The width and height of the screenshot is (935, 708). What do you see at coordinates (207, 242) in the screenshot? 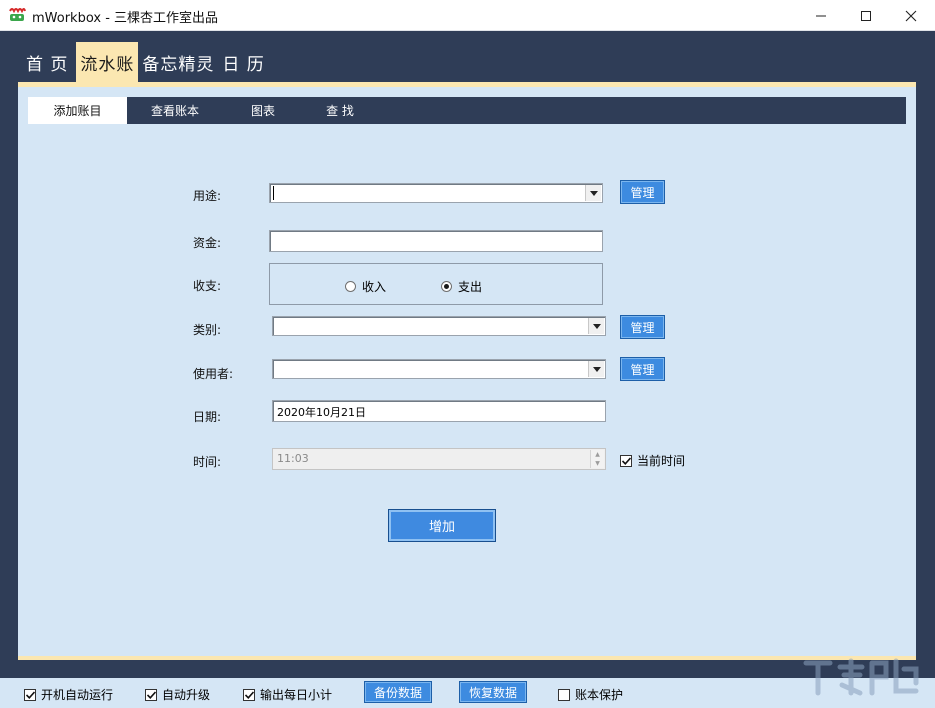
I see `amount-label: 资金:` at bounding box center [207, 242].